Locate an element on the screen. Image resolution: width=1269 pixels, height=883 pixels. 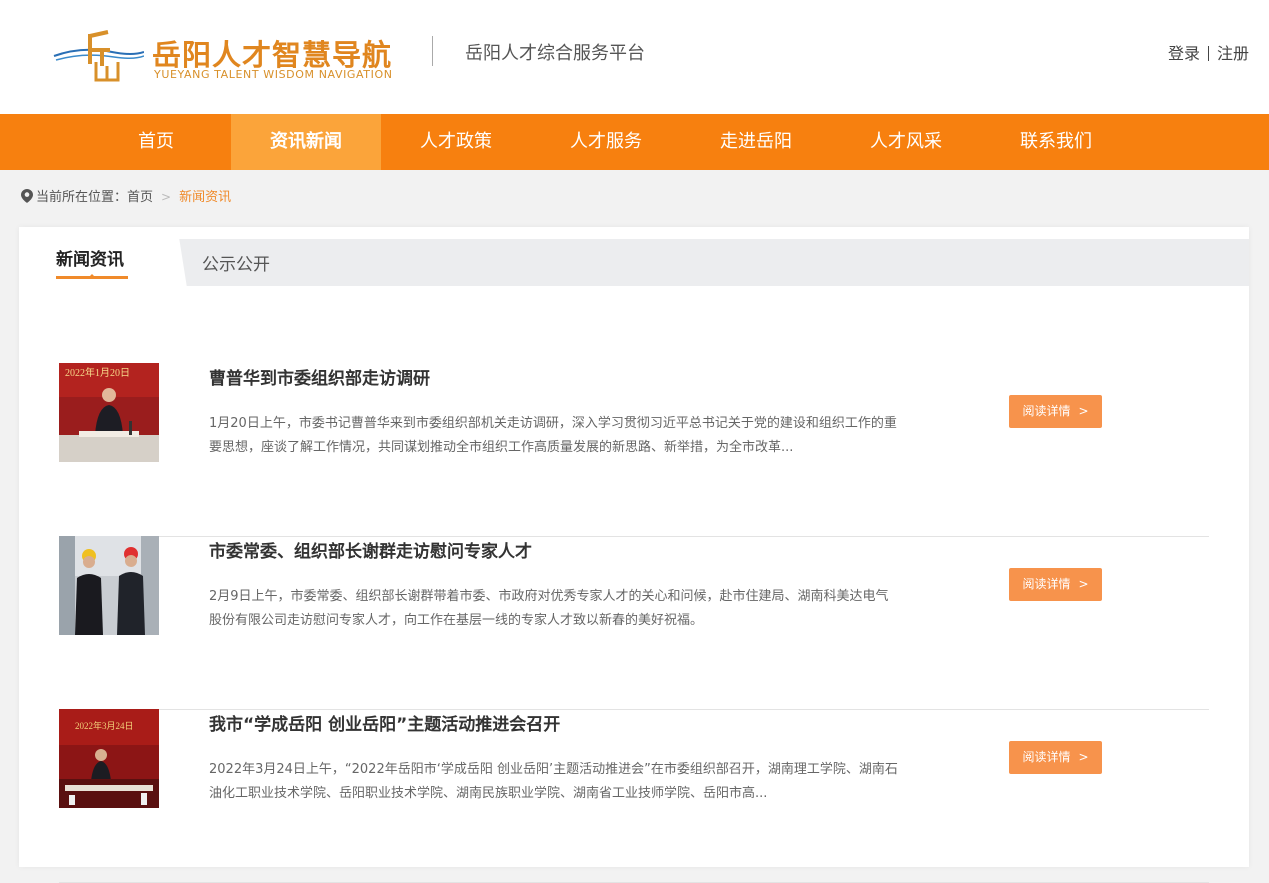
news-title: 我市“学成岳阳 创业岳阳”主题活动推进会召开 is located at coordinates (384, 722).